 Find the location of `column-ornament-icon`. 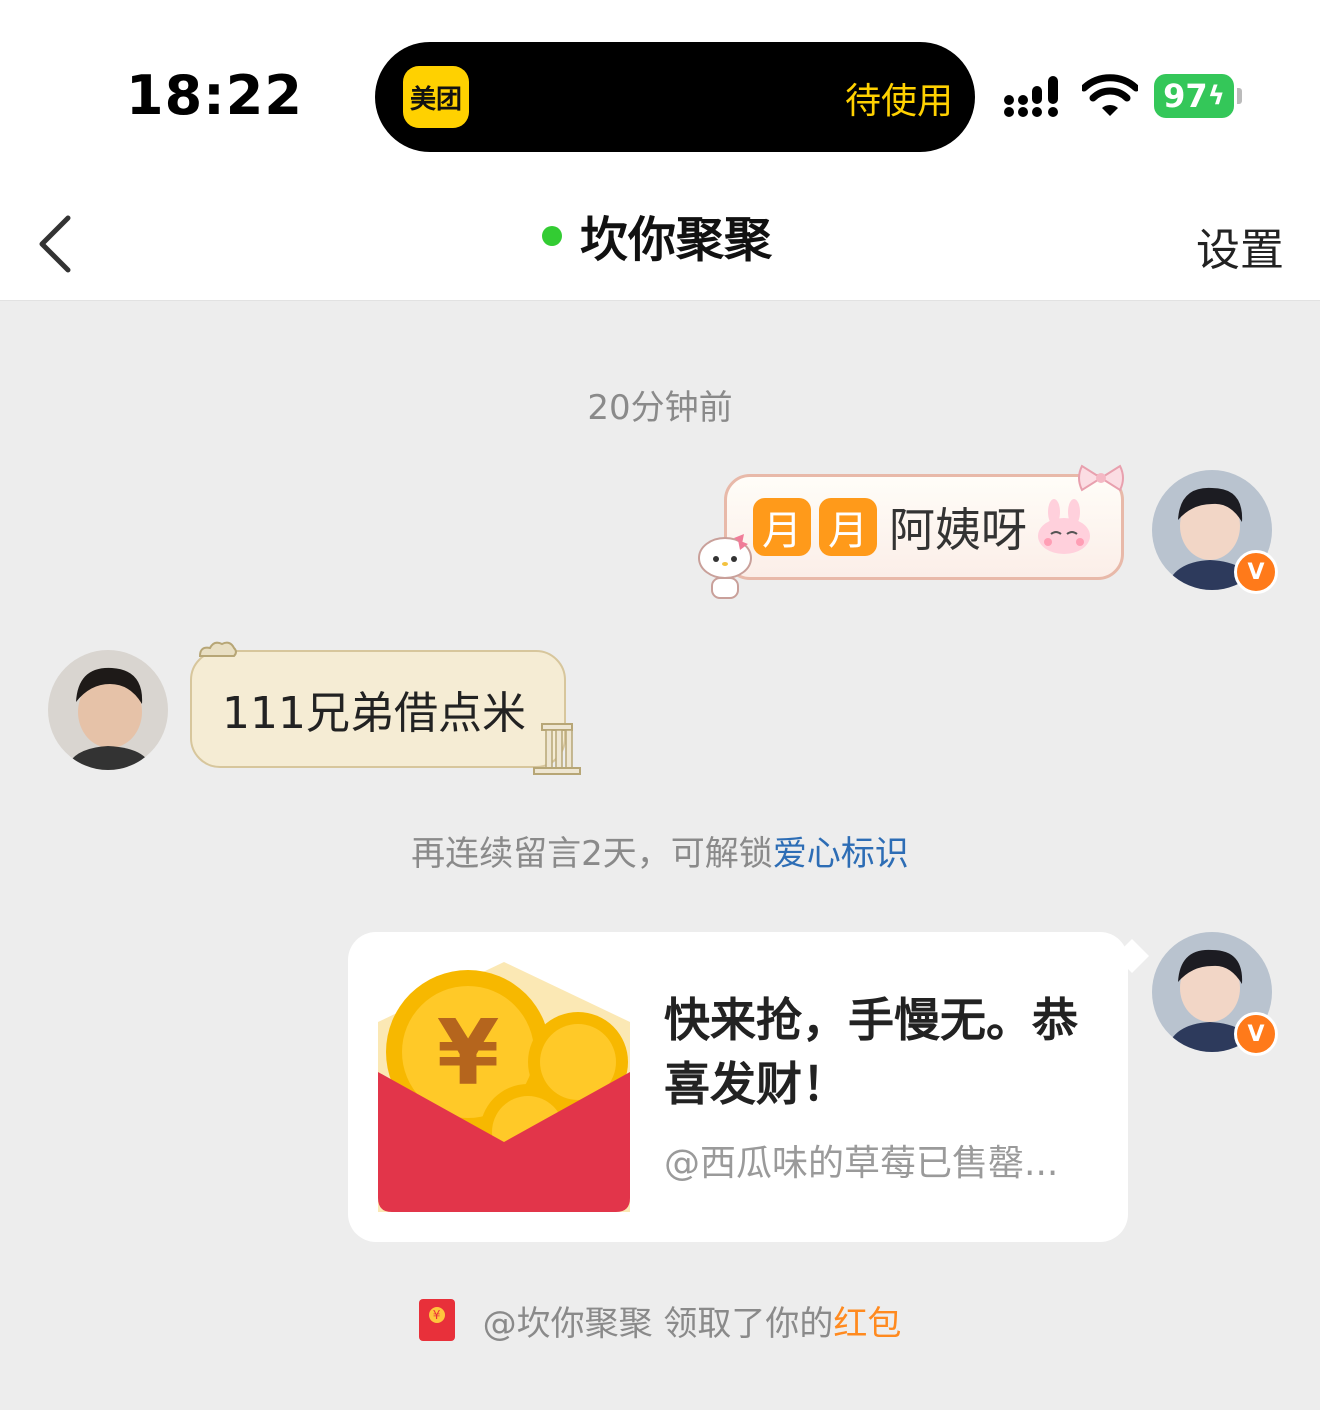

column-ornament-icon is located at coordinates (557, 749).